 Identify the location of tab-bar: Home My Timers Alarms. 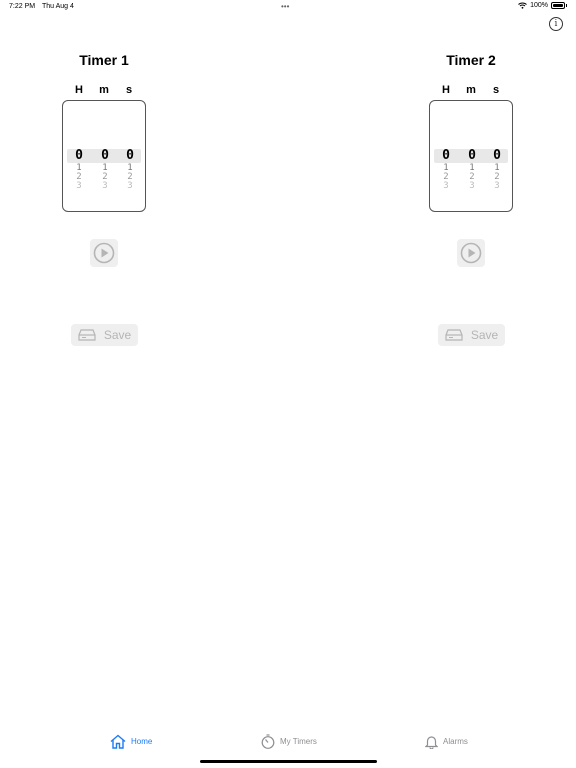
(288, 746).